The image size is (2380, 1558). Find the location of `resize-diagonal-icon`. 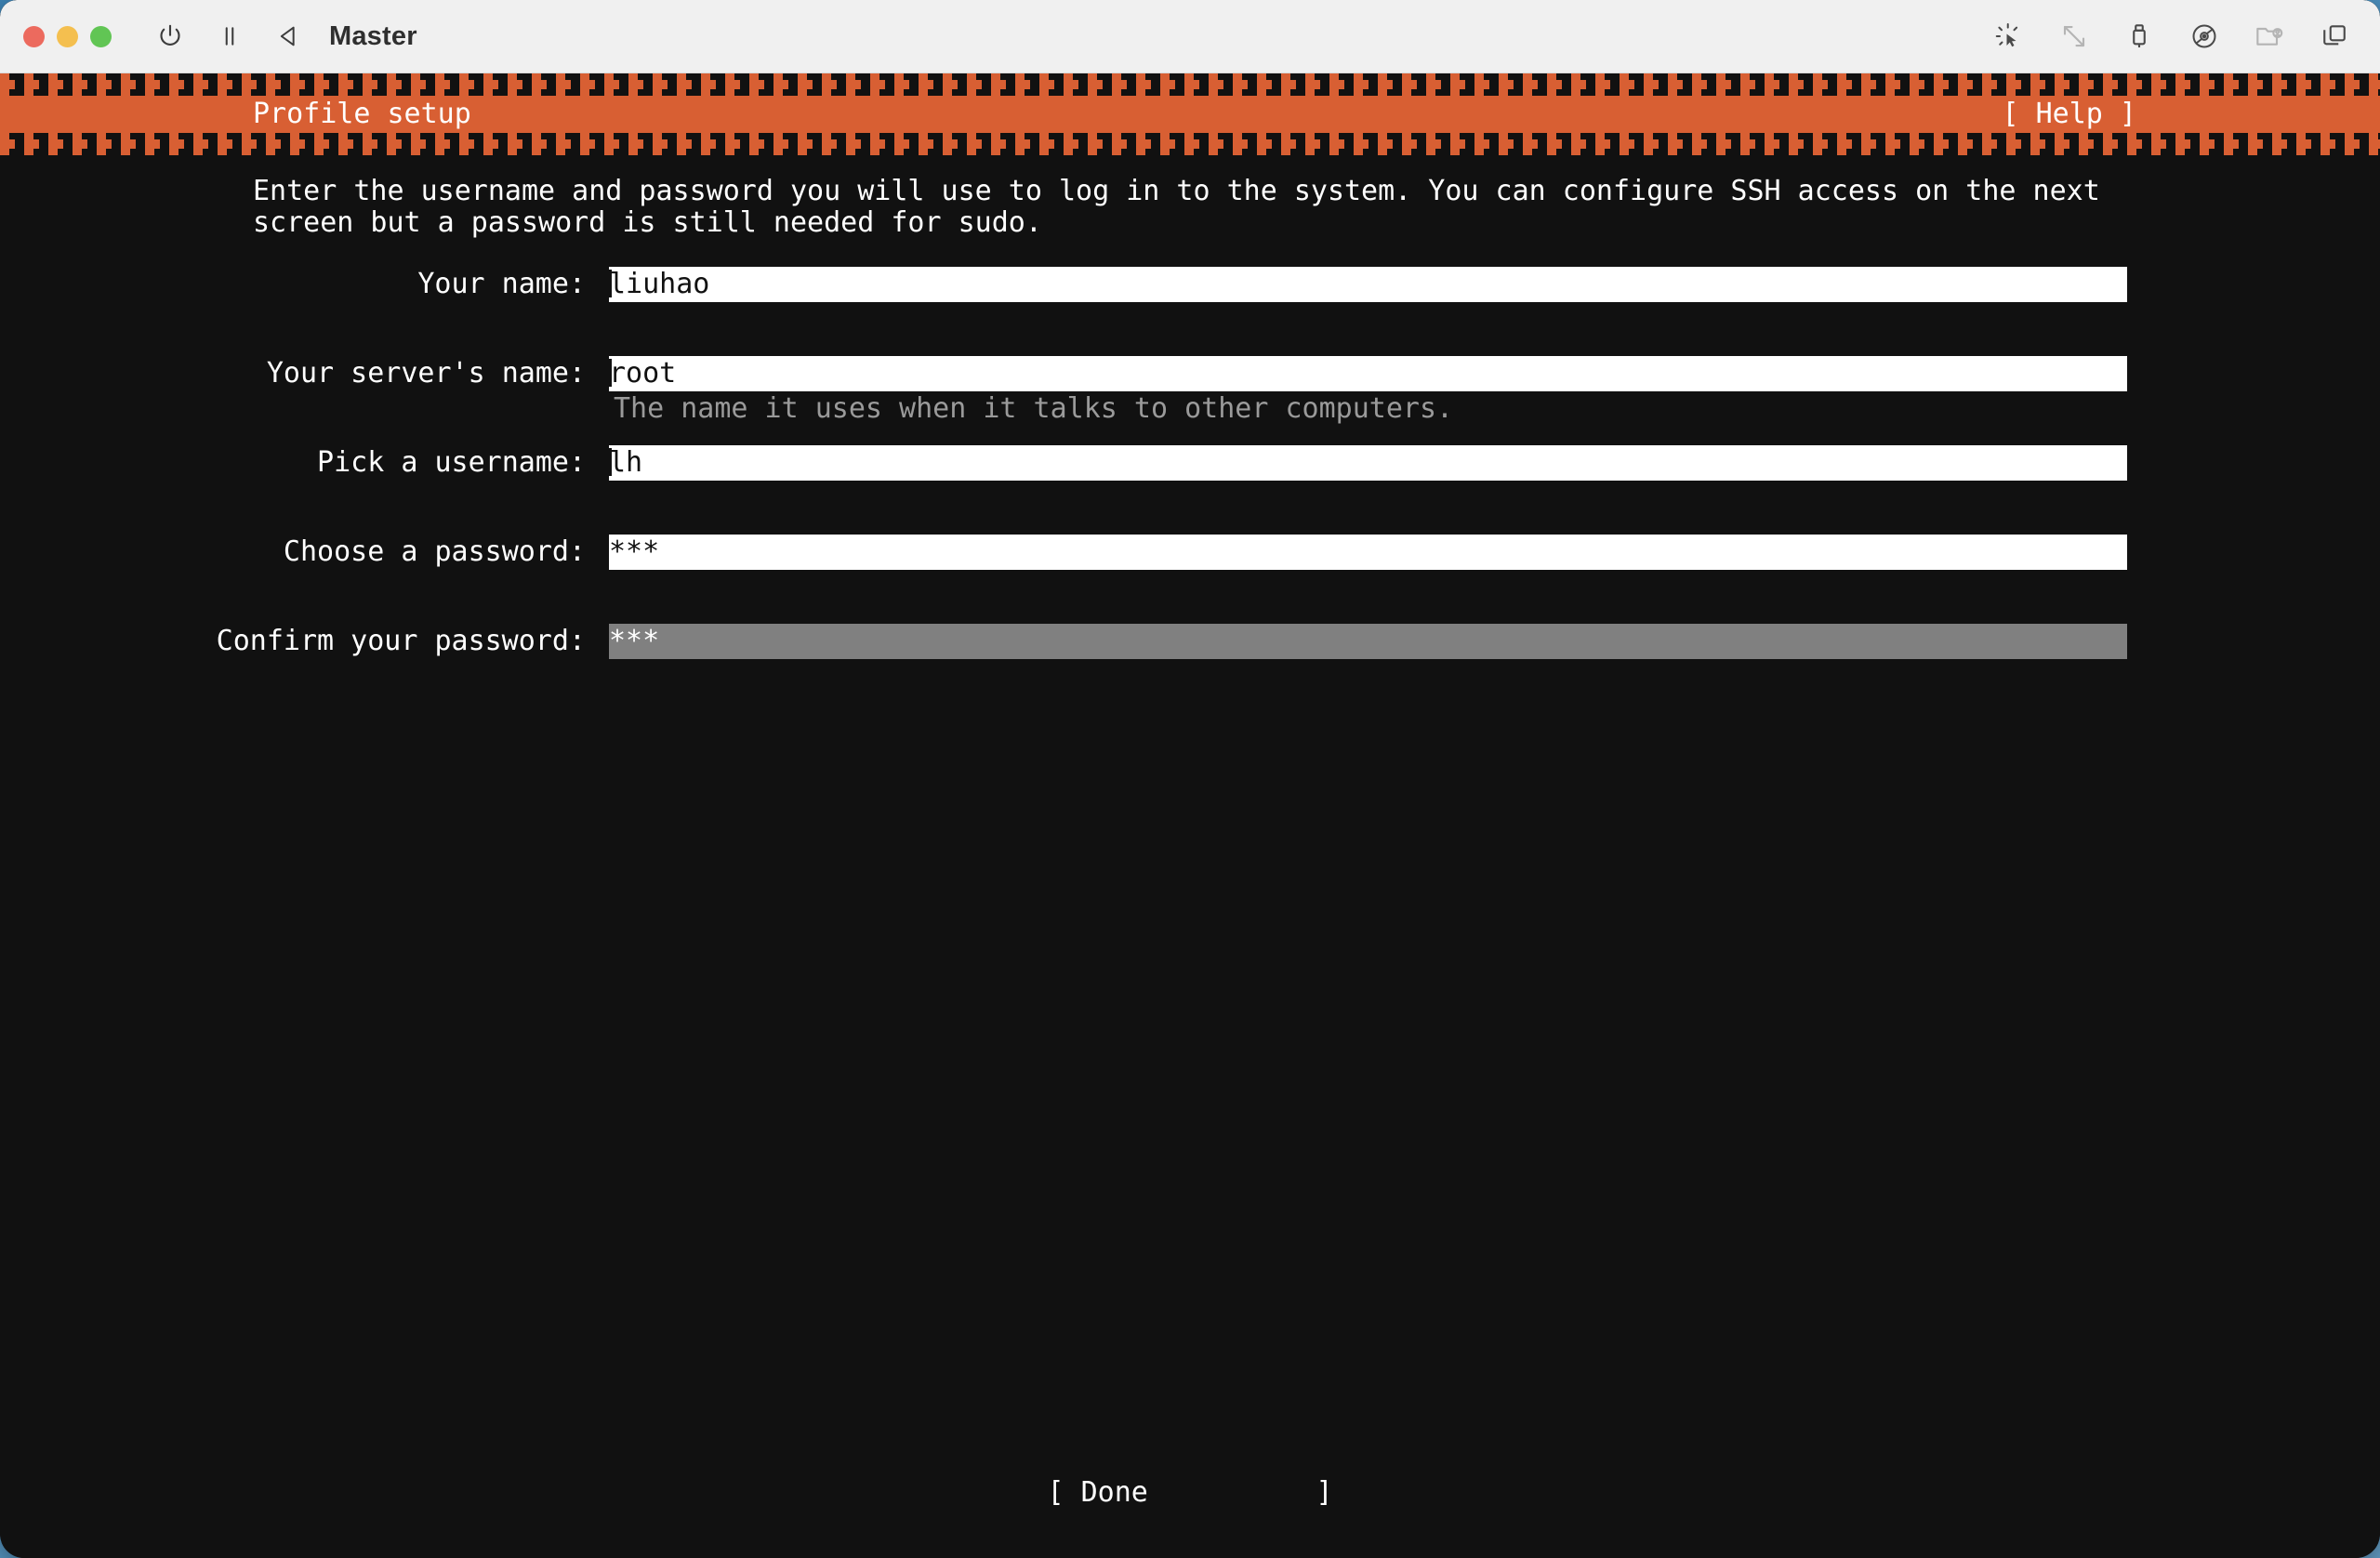

resize-diagonal-icon is located at coordinates (2074, 36).